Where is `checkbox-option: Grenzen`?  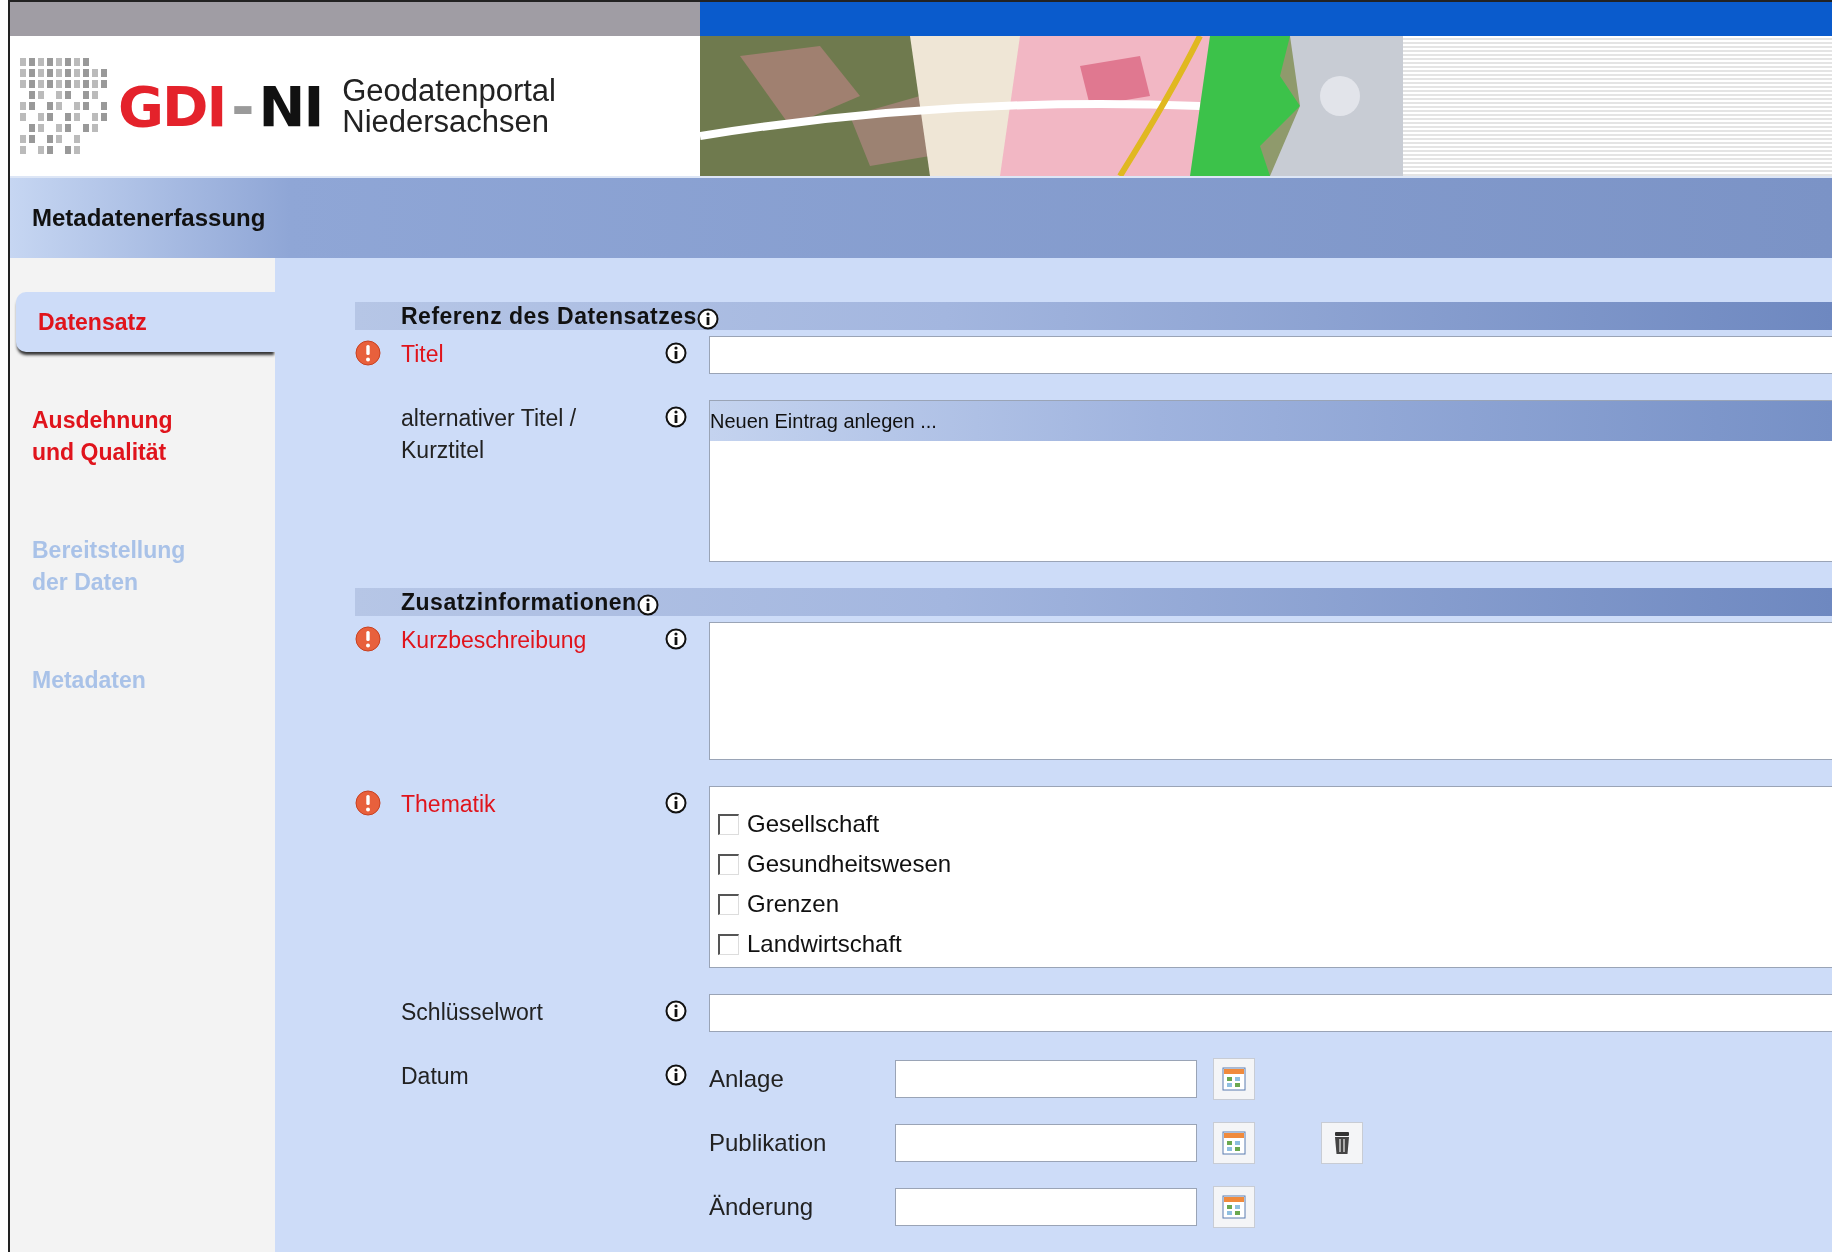
checkbox-option: Grenzen is located at coordinates (1271, 904).